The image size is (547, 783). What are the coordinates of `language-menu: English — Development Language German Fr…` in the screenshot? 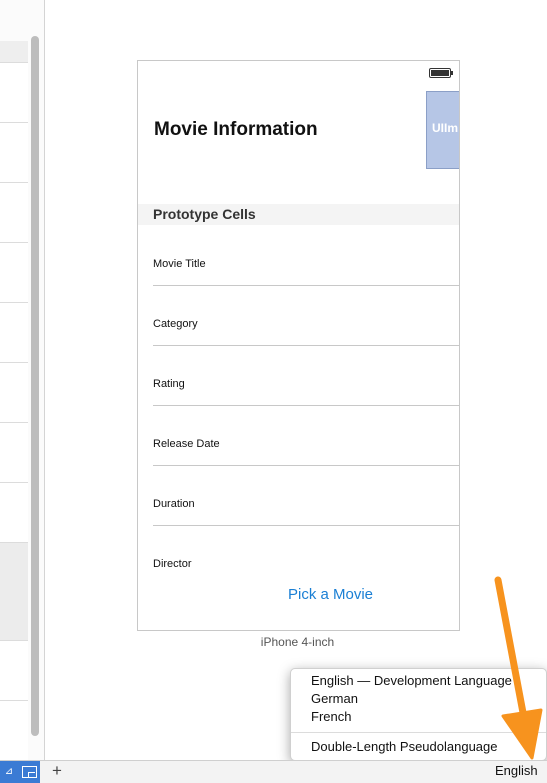 It's located at (418, 714).